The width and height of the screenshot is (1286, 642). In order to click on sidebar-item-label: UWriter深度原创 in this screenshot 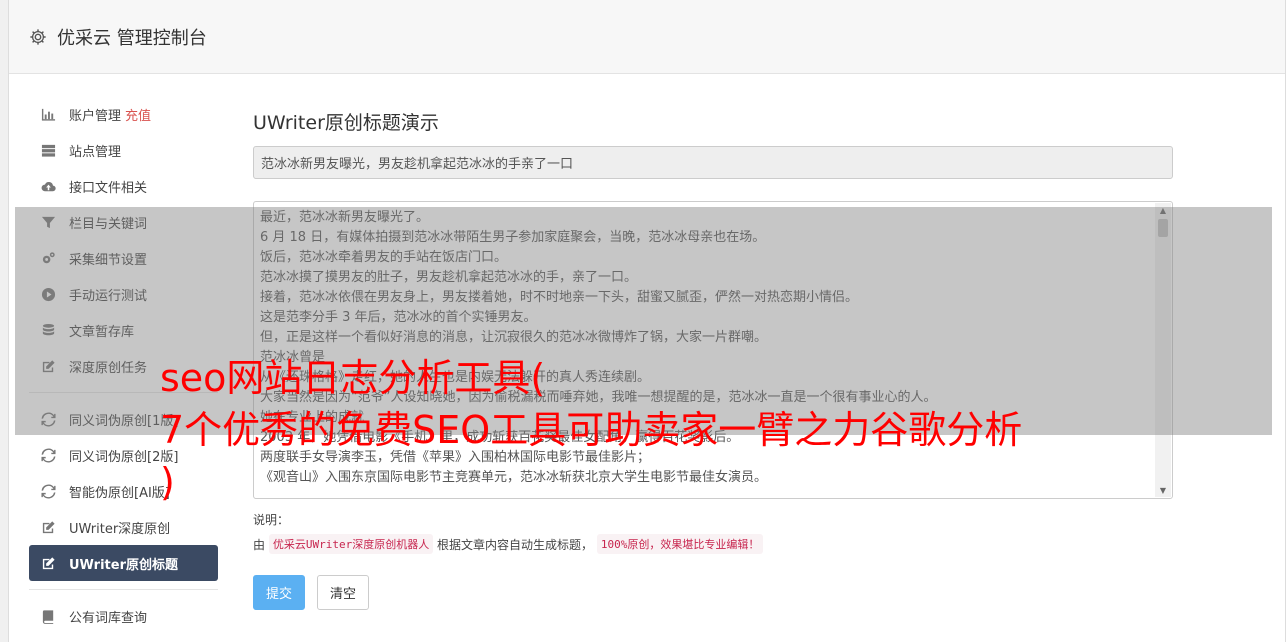, I will do `click(120, 529)`.